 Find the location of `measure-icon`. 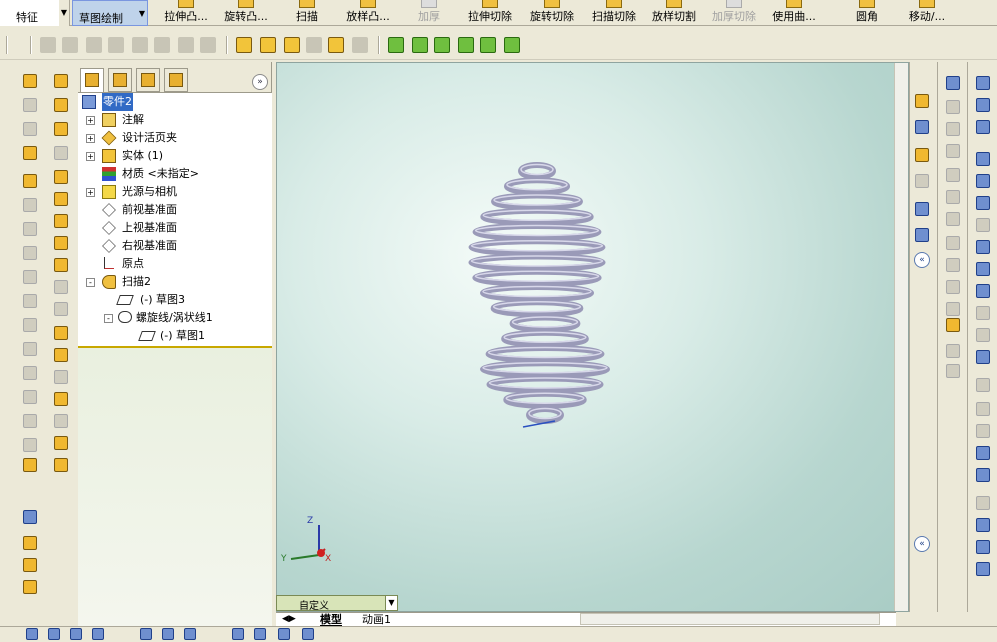

measure-icon is located at coordinates (30, 543).